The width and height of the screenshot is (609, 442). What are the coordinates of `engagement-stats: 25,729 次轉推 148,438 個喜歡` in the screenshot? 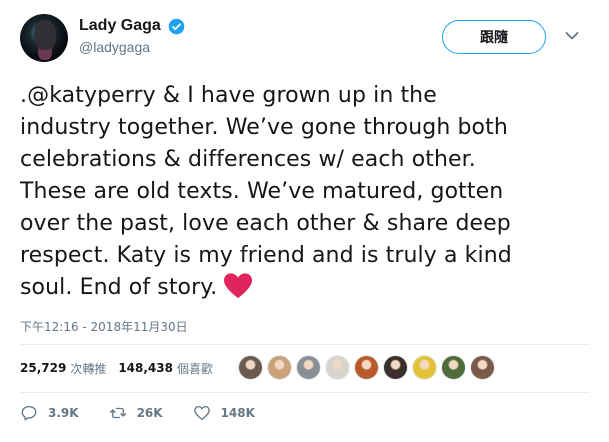 It's located at (122, 368).